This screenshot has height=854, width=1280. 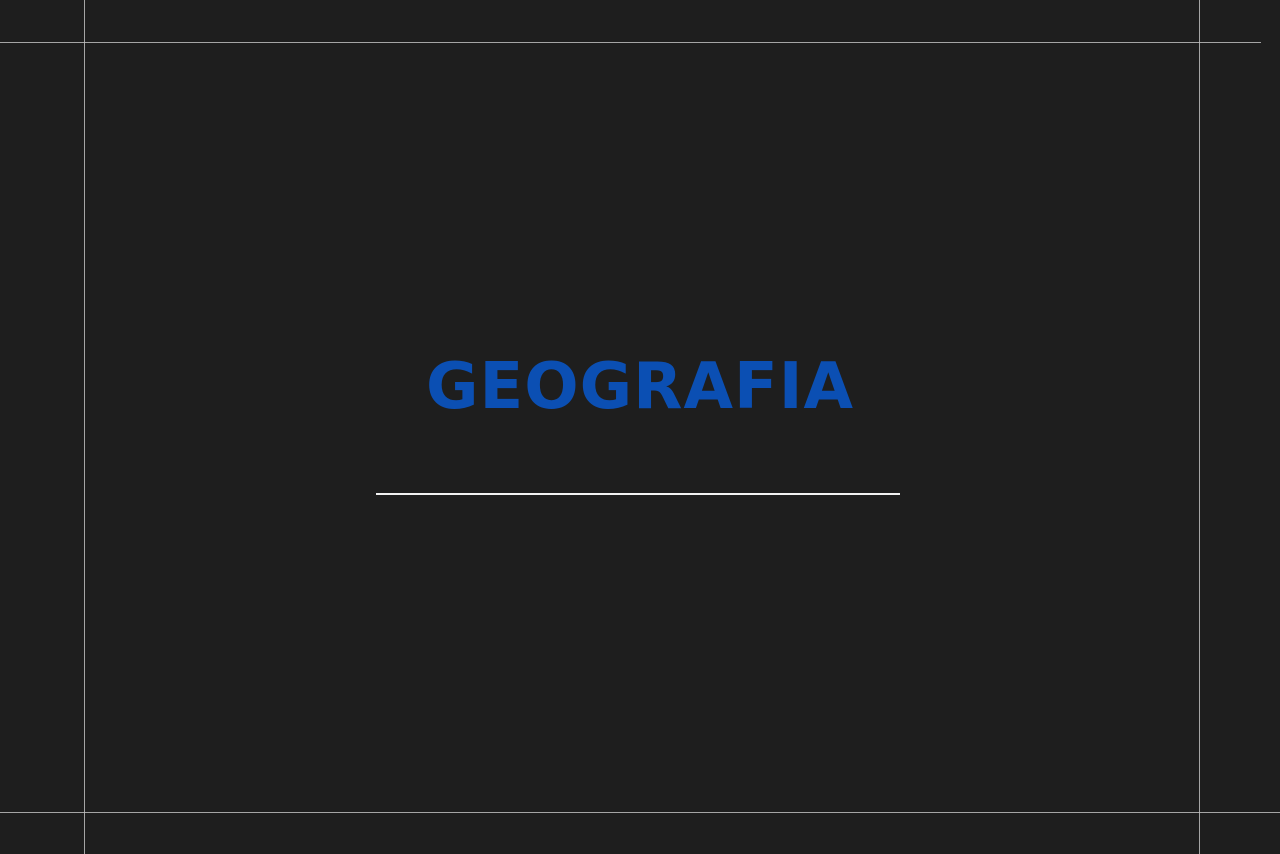 What do you see at coordinates (640, 812) in the screenshot?
I see `bottom-guide-line` at bounding box center [640, 812].